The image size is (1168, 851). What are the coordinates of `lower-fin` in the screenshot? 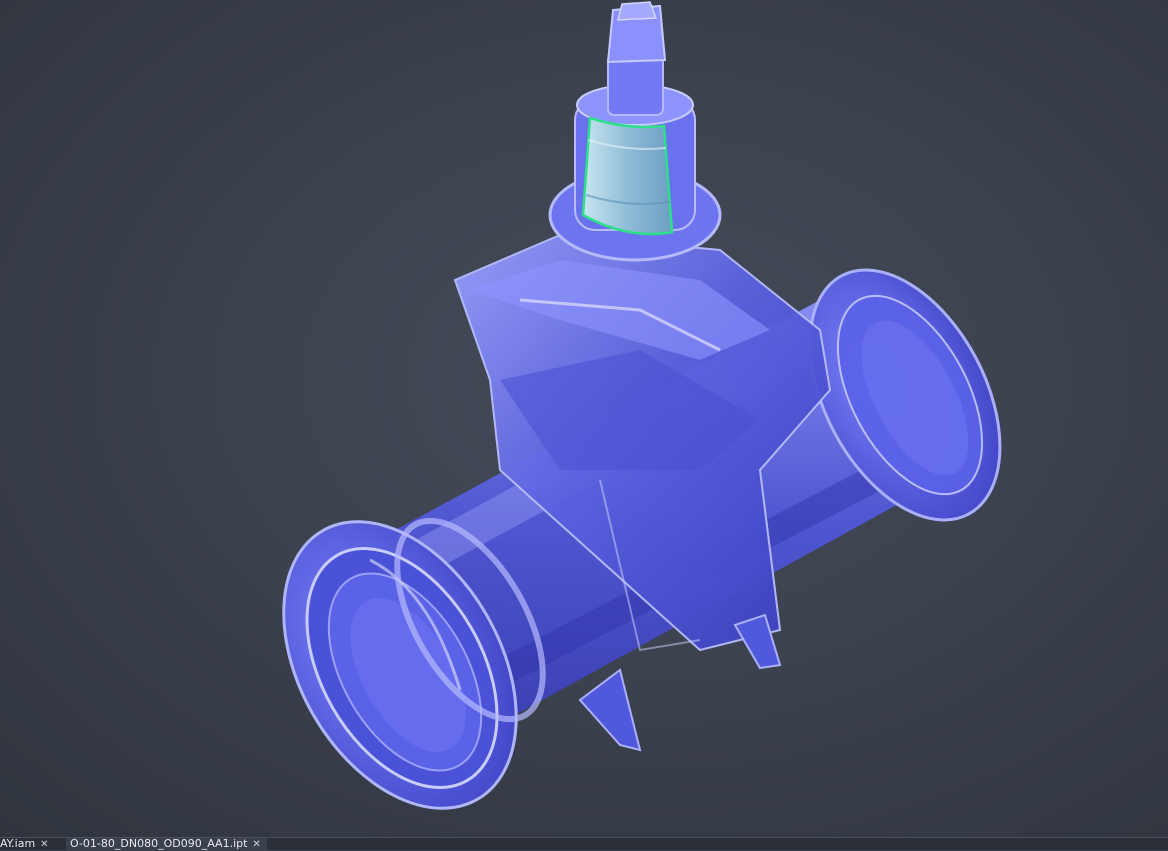 It's located at (610, 710).